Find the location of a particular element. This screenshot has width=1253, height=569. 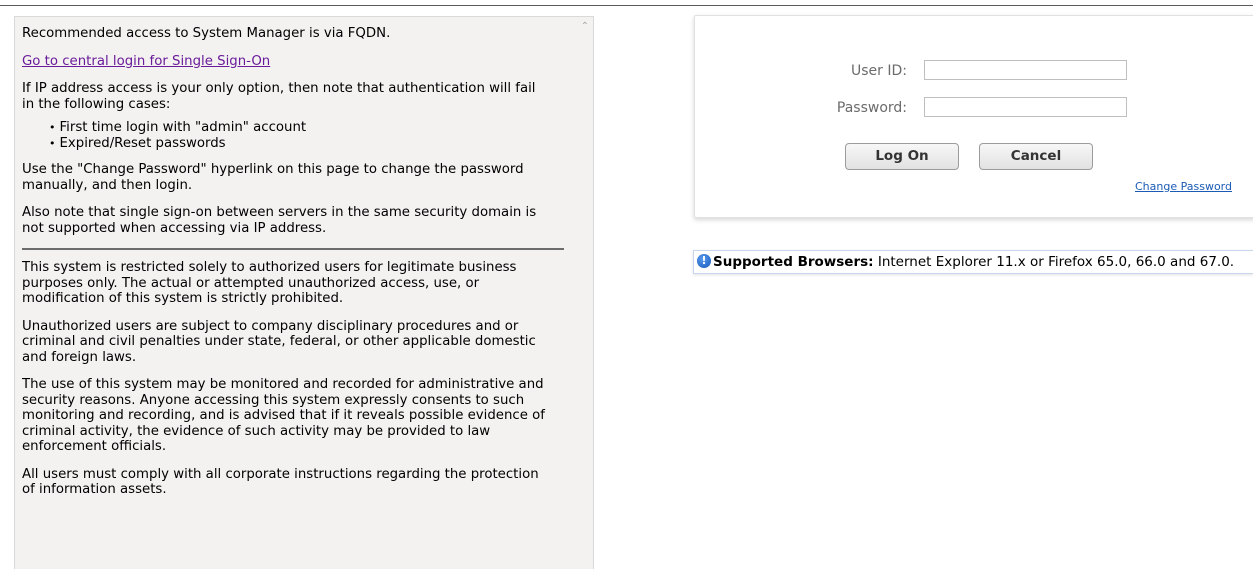

user-id-label: User ID: is located at coordinates (879, 71).